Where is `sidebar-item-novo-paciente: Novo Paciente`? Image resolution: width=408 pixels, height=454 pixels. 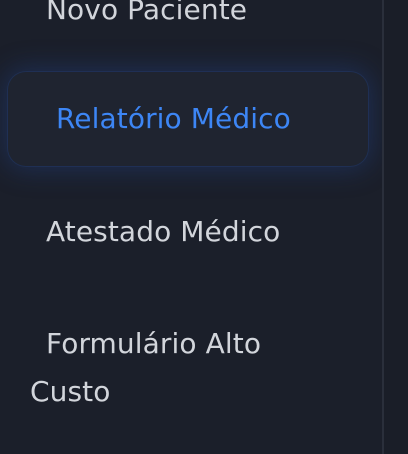
sidebar-item-novo-paciente: Novo Paciente is located at coordinates (206, 17).